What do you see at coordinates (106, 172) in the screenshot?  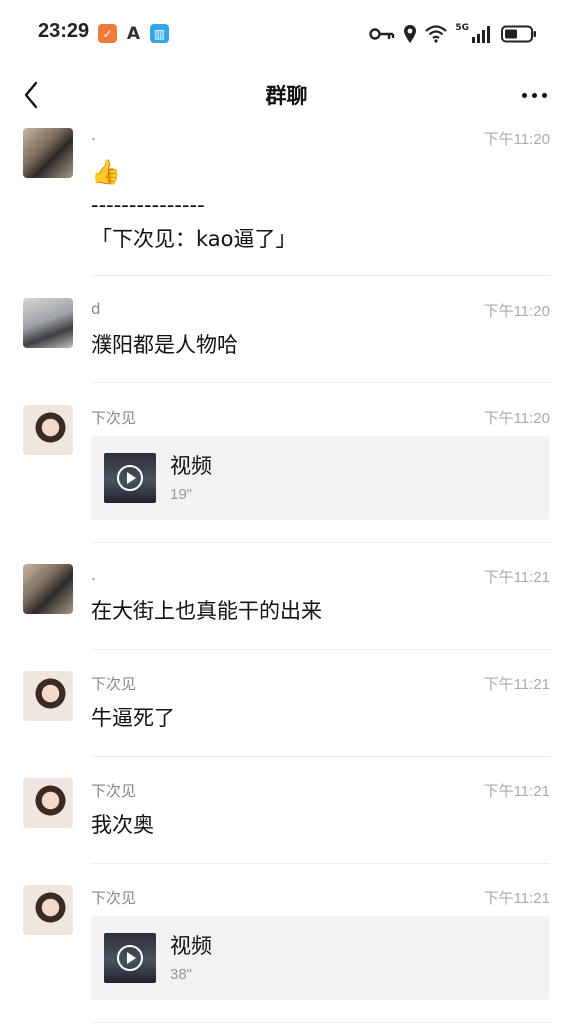 I see `thumbs-up-icon: 👍` at bounding box center [106, 172].